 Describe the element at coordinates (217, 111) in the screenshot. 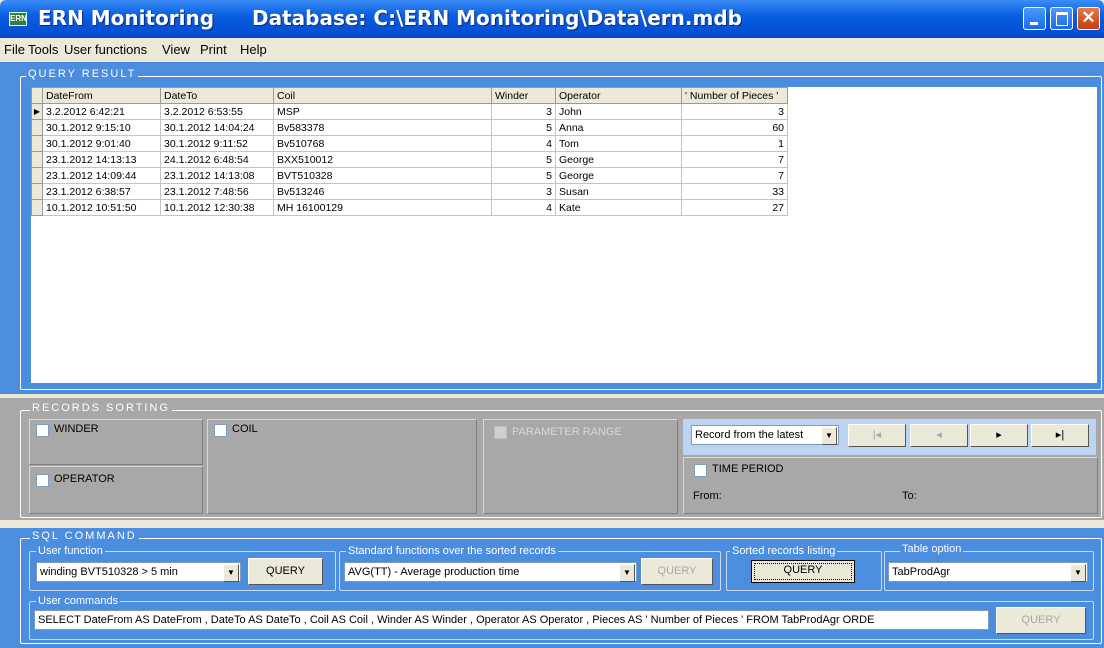

I see `table-cell: 3.2.2012 6:53:55` at that location.